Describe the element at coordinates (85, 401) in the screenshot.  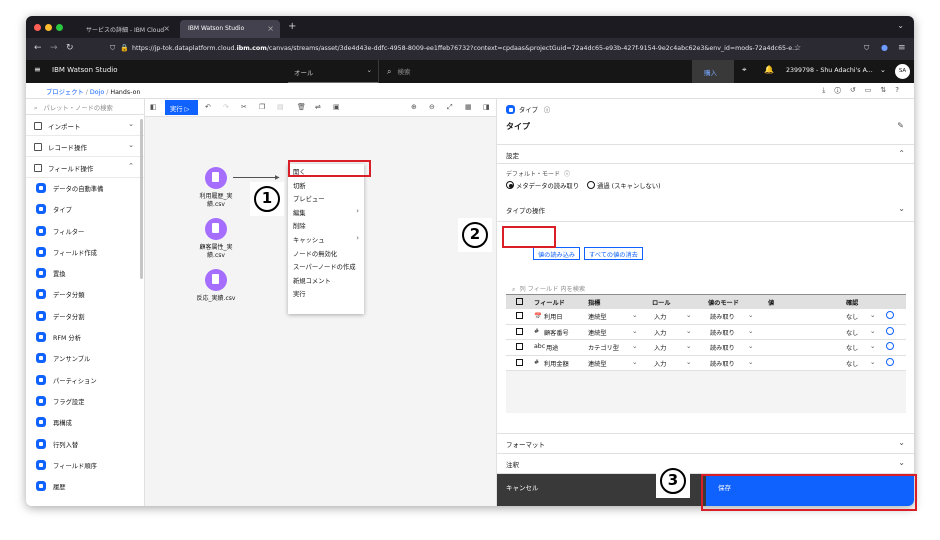
I see `palette-node-set-to-flag: フラグ設定` at that location.